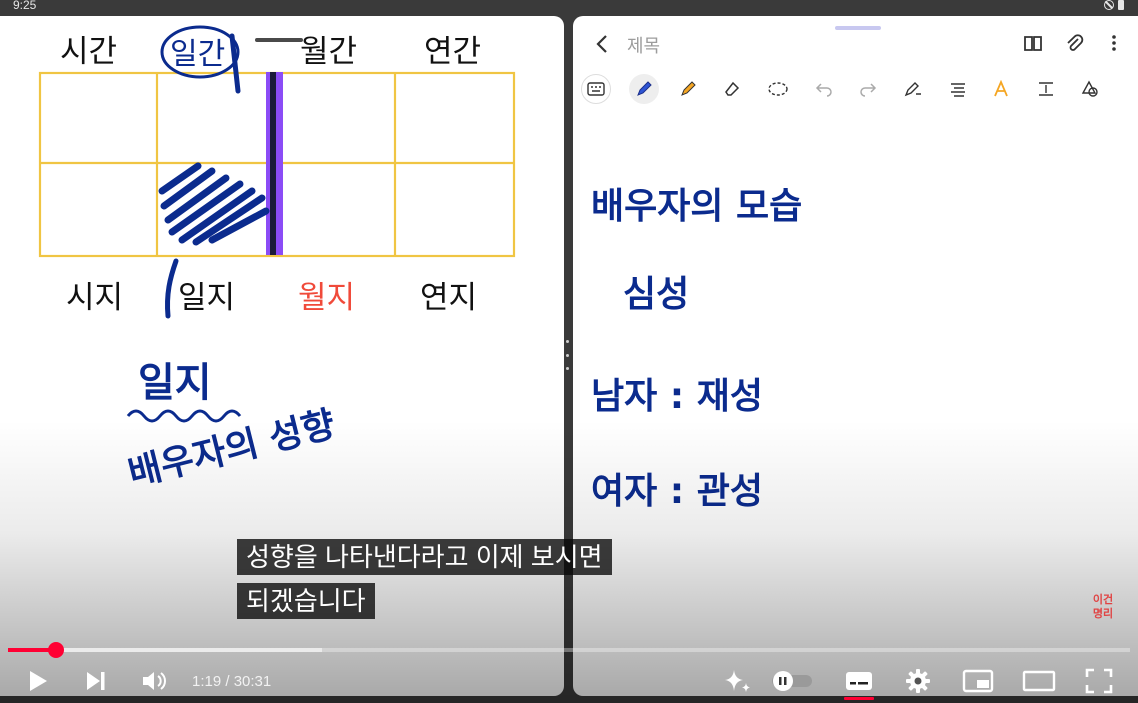 Image resolution: width=1138 pixels, height=703 pixels. I want to click on highlighter-icon, so click(688, 88).